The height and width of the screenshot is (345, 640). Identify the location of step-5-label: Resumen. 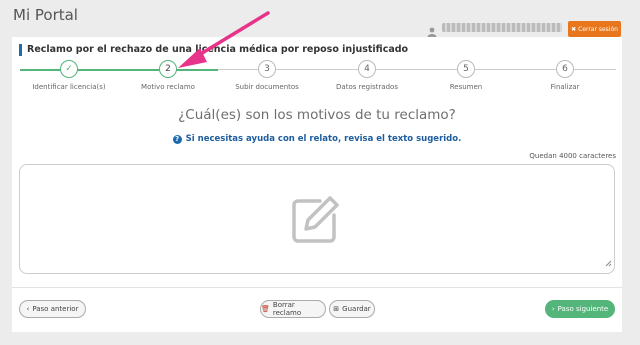
(466, 87).